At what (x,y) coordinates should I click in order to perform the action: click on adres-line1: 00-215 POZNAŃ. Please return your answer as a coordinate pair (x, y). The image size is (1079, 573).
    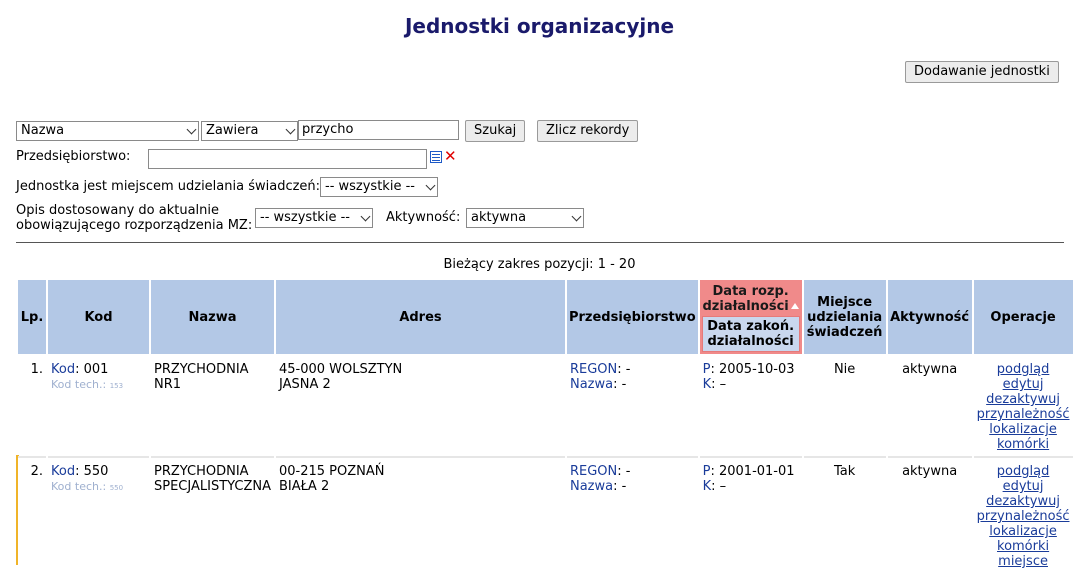
    Looking at the image, I should click on (331, 471).